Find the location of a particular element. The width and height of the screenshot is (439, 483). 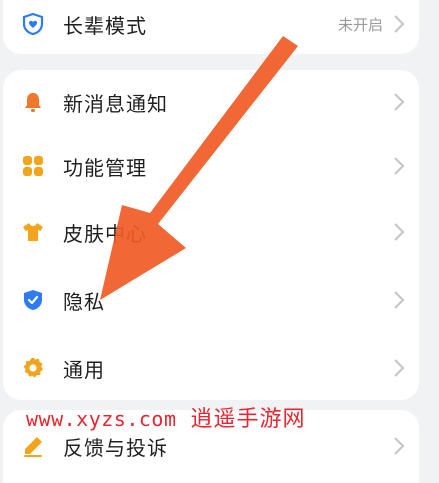

tshirt-icon is located at coordinates (33, 232).